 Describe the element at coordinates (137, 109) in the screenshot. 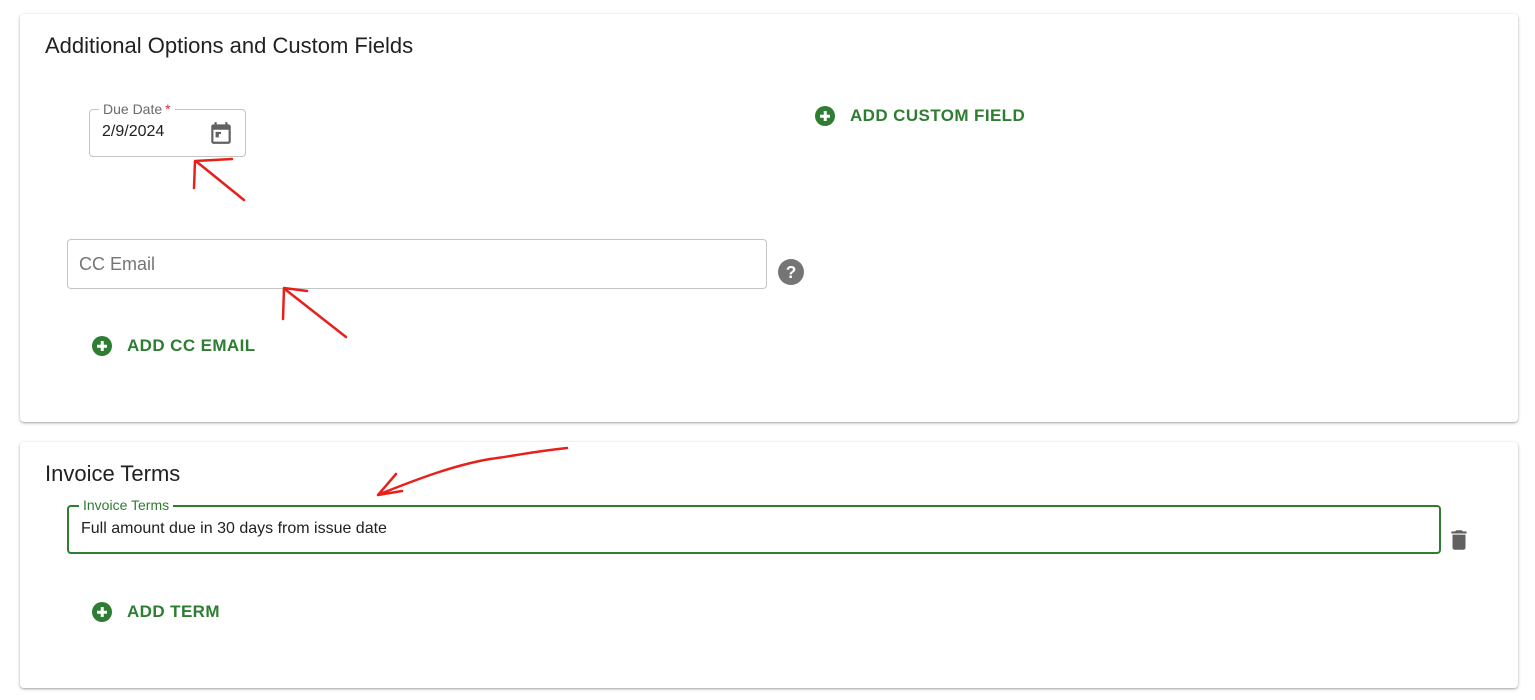

I see `due-date-label: Due Date *` at that location.